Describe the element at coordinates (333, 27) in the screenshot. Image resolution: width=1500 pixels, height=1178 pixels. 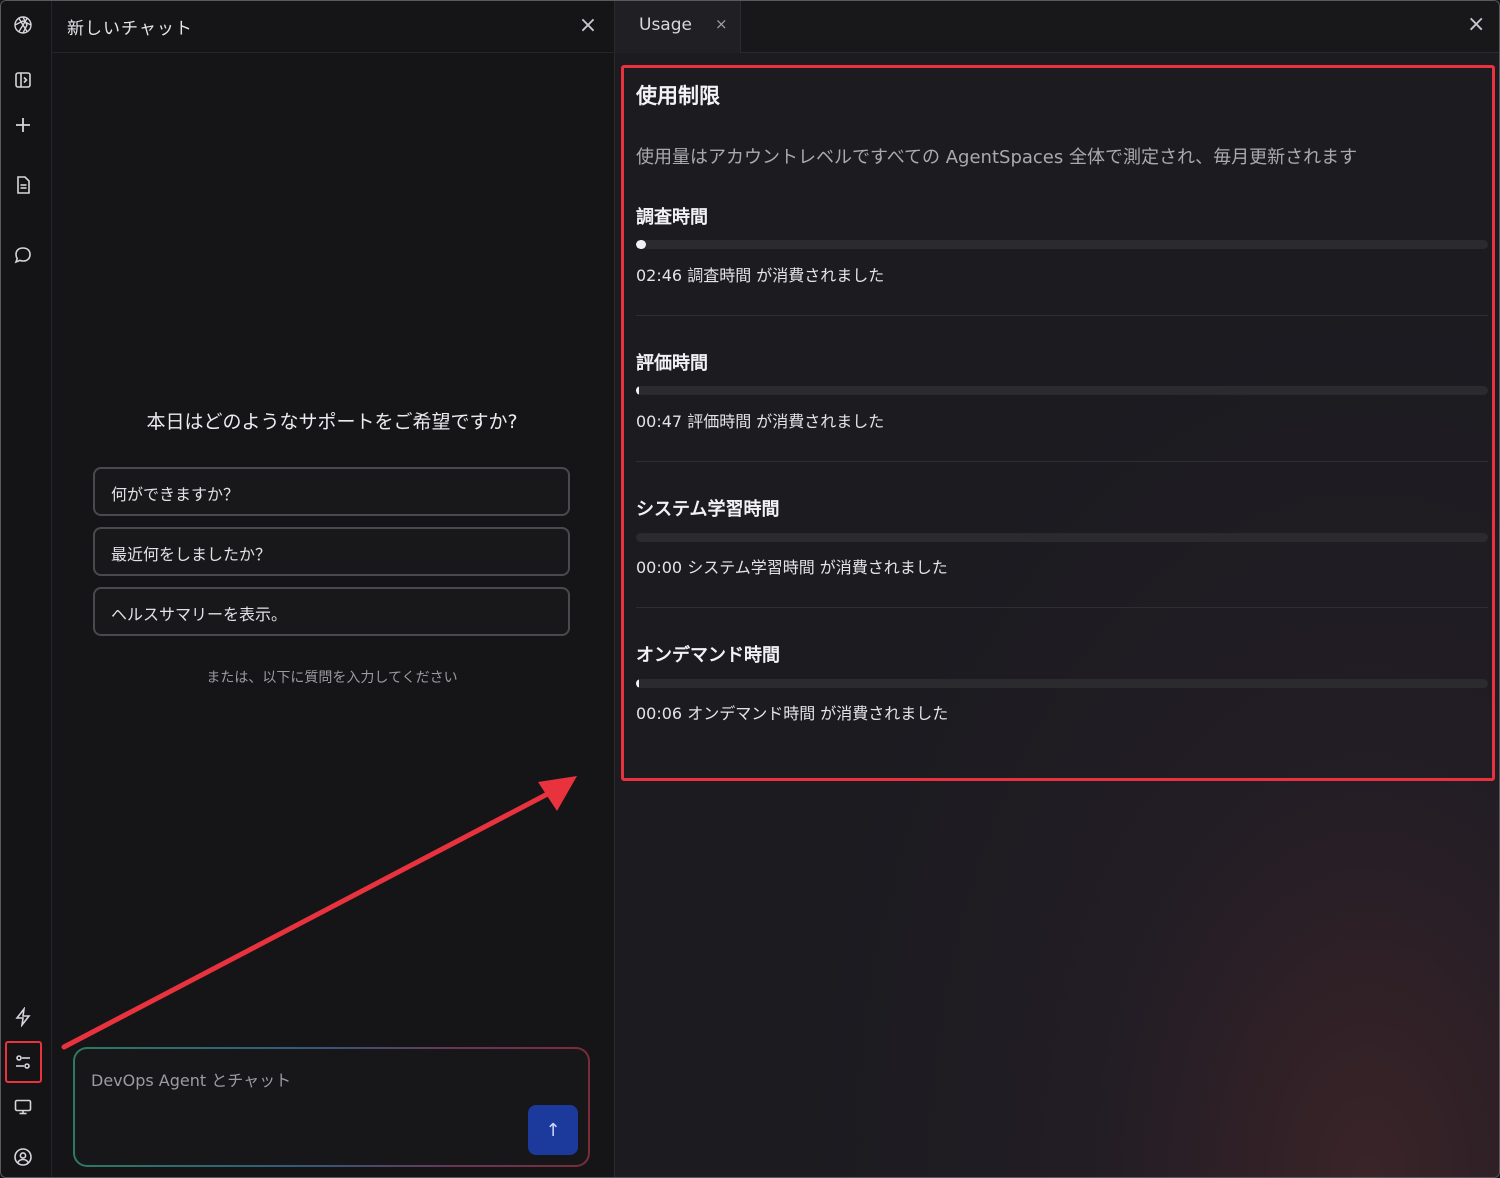
I see `chat-header: 新しいチャット ×` at that location.